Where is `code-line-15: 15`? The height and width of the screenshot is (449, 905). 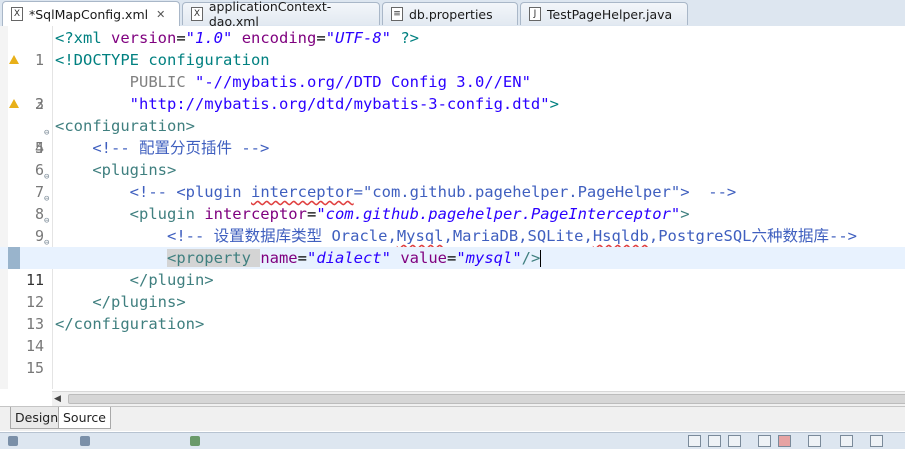 code-line-15: 15 is located at coordinates (452, 356).